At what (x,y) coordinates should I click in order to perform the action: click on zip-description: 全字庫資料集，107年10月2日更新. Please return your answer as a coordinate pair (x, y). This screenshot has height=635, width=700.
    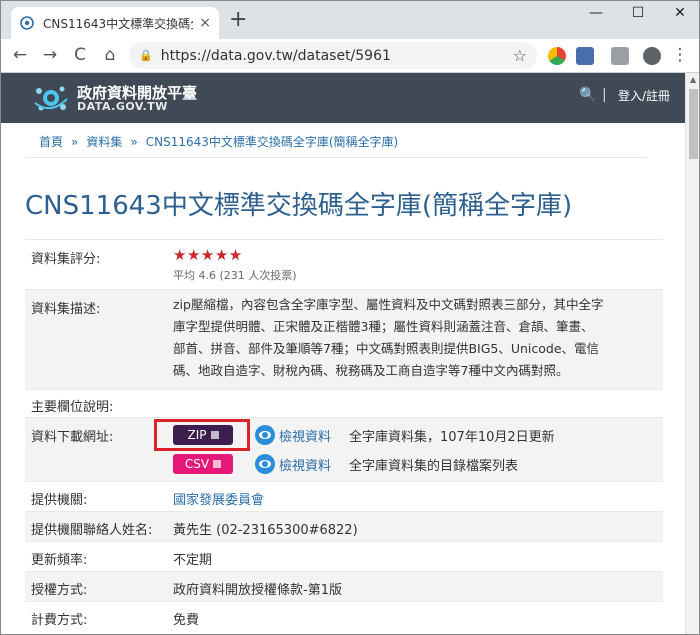
    Looking at the image, I should click on (452, 437).